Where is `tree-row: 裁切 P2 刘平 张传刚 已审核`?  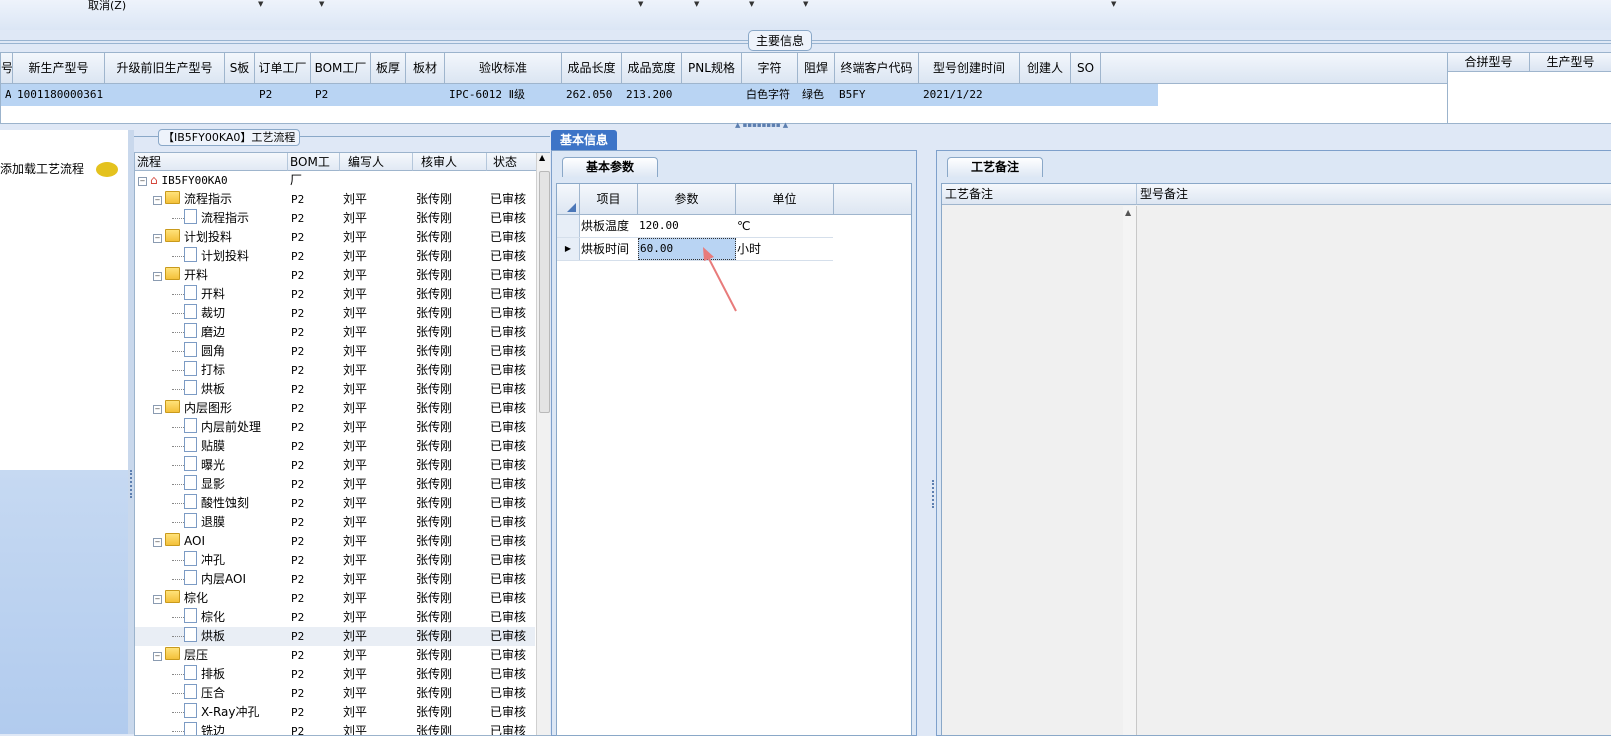 tree-row: 裁切 P2 刘平 张传刚 已审核 is located at coordinates (335, 313).